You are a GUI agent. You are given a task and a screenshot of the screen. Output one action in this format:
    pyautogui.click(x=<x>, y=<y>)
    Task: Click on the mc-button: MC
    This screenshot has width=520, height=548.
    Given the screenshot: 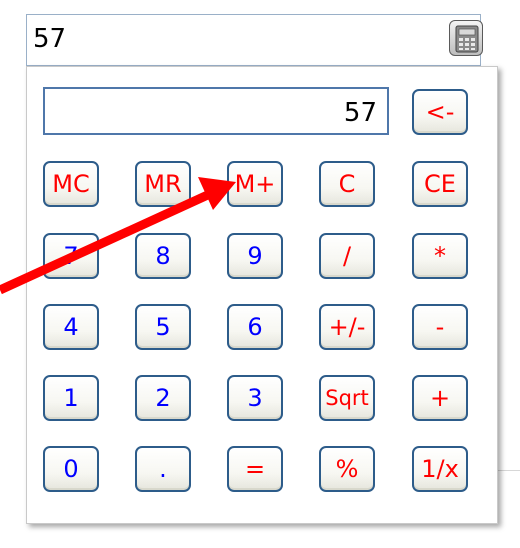 What is the action you would take?
    pyautogui.click(x=71, y=184)
    